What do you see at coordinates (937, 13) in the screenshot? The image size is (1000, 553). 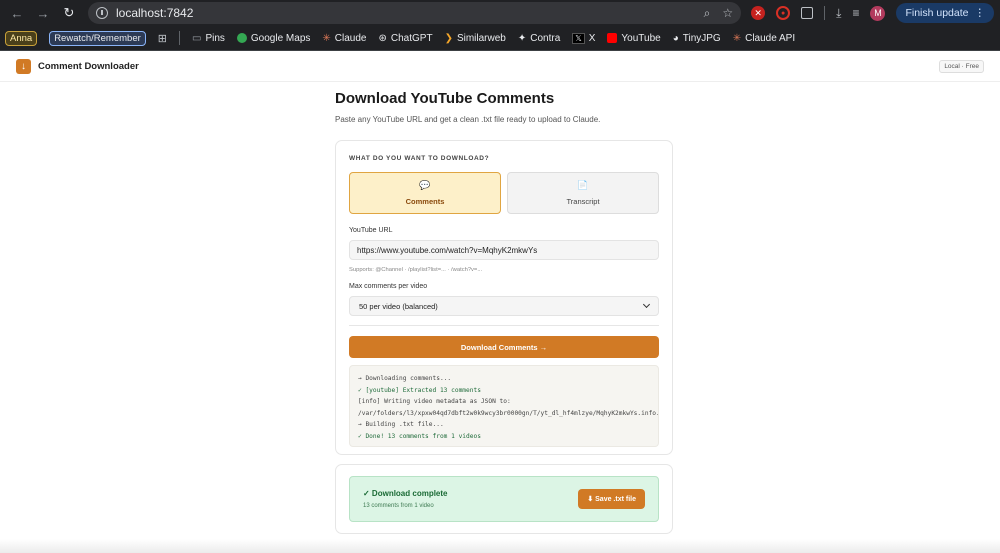 I see `finish-update-label: Finish update` at bounding box center [937, 13].